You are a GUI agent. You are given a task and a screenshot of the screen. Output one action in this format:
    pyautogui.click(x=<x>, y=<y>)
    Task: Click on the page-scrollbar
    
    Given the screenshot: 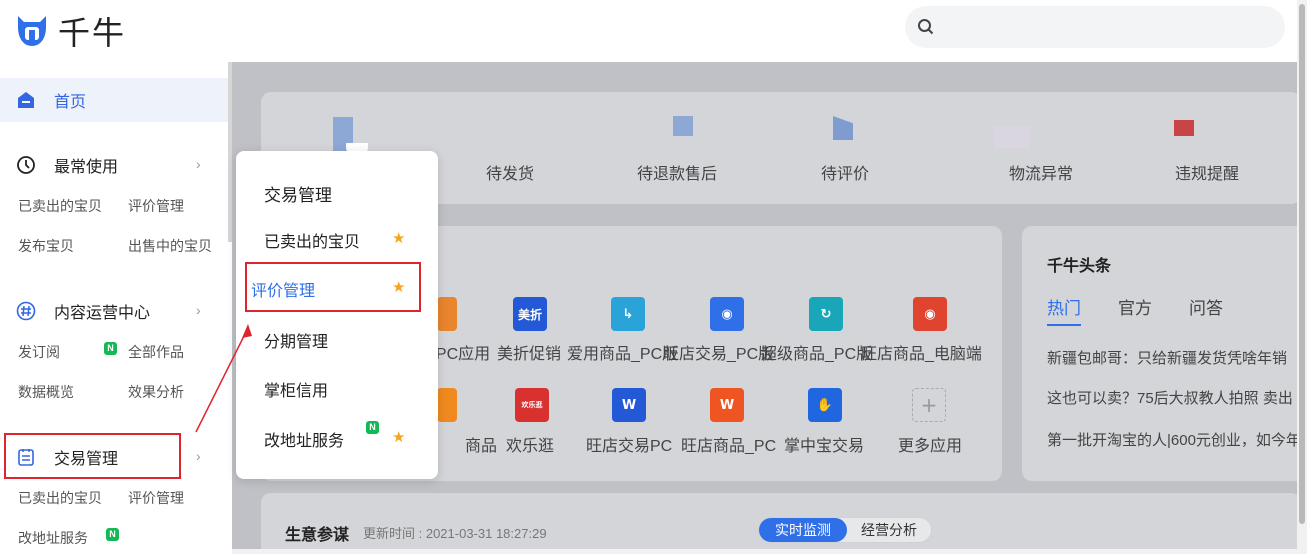 What is the action you would take?
    pyautogui.click(x=1302, y=277)
    